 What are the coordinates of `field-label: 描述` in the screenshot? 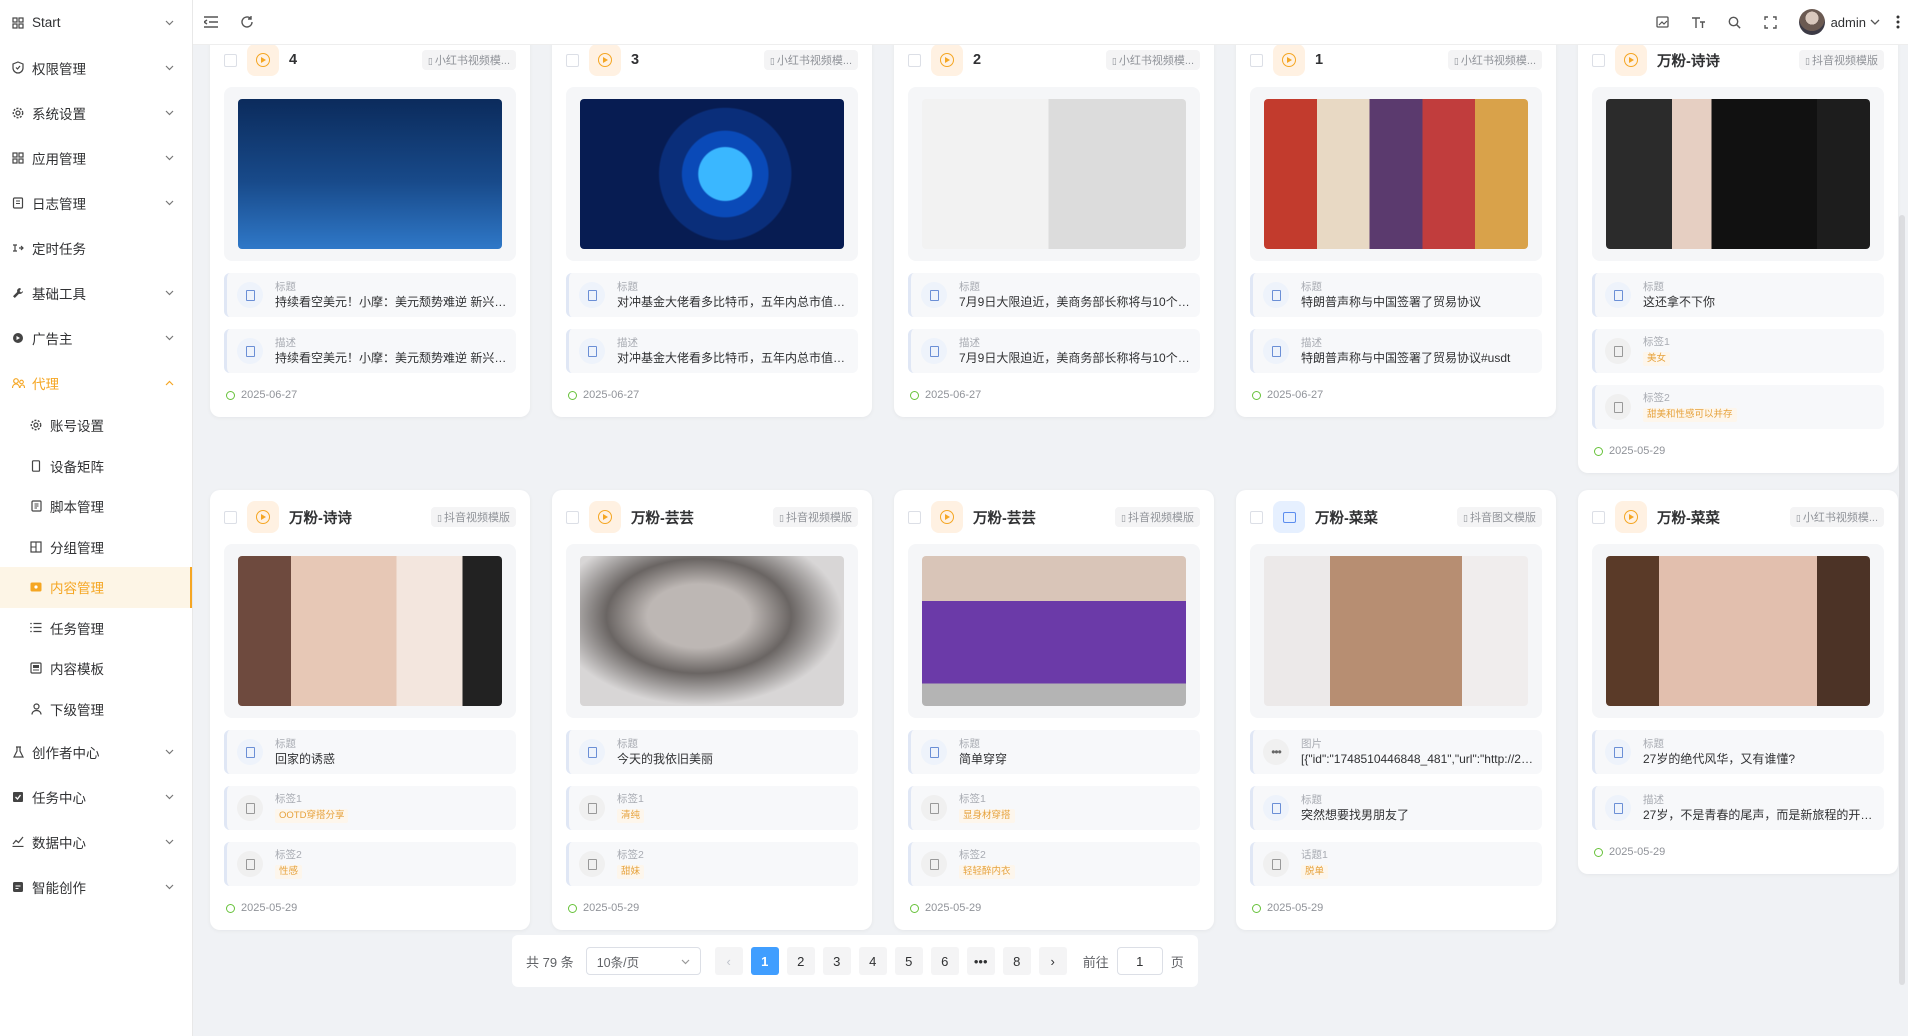 It's located at (969, 342).